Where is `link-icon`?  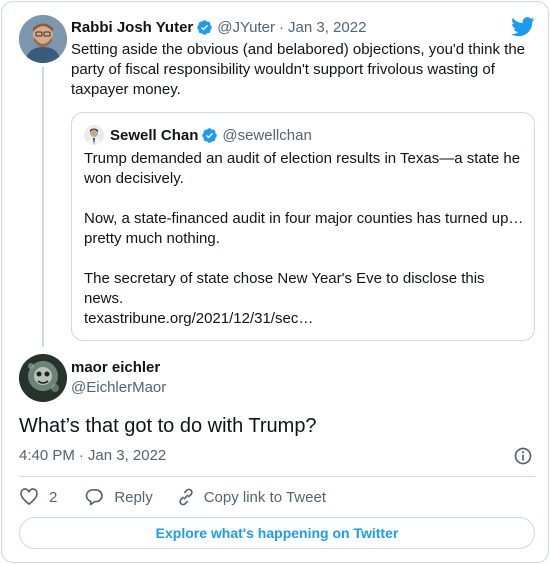 link-icon is located at coordinates (186, 497).